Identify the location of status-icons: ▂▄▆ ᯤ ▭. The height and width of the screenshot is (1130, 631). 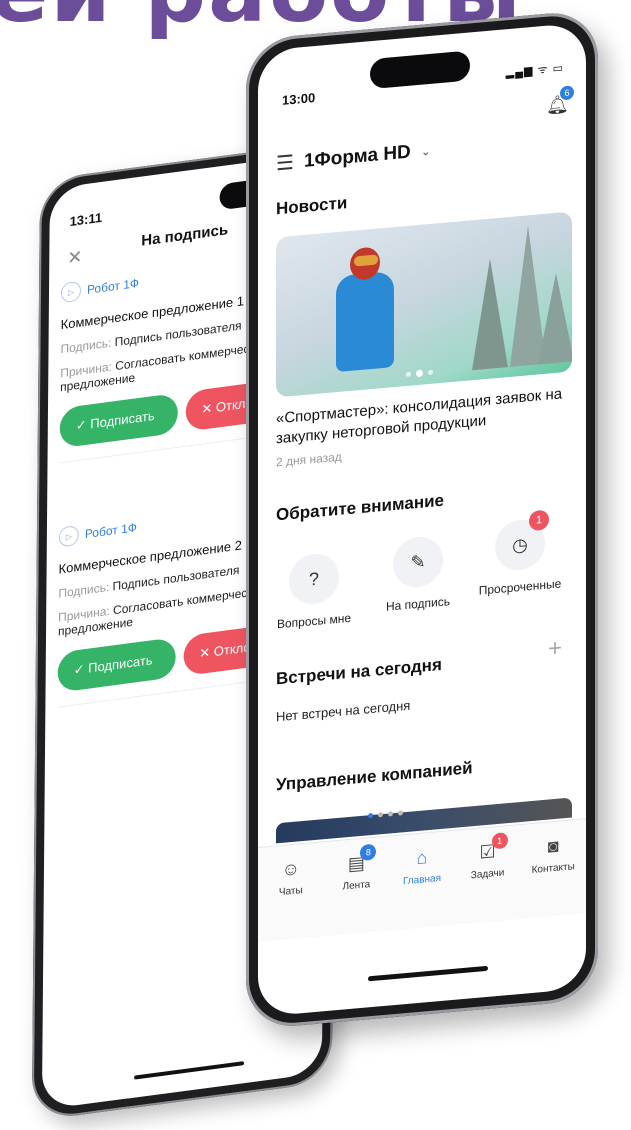
(534, 71).